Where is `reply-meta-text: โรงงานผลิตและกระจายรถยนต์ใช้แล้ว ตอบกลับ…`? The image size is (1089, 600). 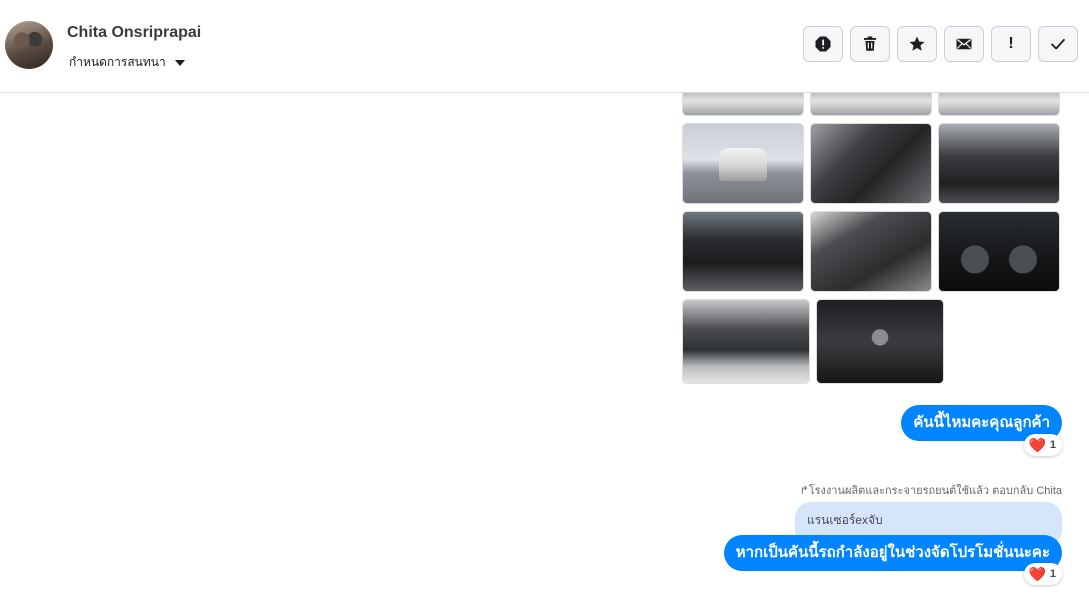 reply-meta-text: โรงงานผลิตและกระจายรถยนต์ใช้แล้ว ตอบกลับ… is located at coordinates (935, 491).